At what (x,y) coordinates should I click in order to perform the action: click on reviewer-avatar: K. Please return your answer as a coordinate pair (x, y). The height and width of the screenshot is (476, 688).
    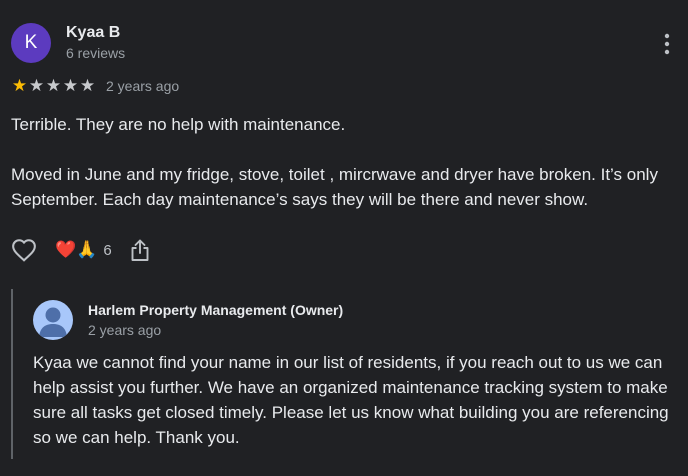
    Looking at the image, I should click on (31, 43).